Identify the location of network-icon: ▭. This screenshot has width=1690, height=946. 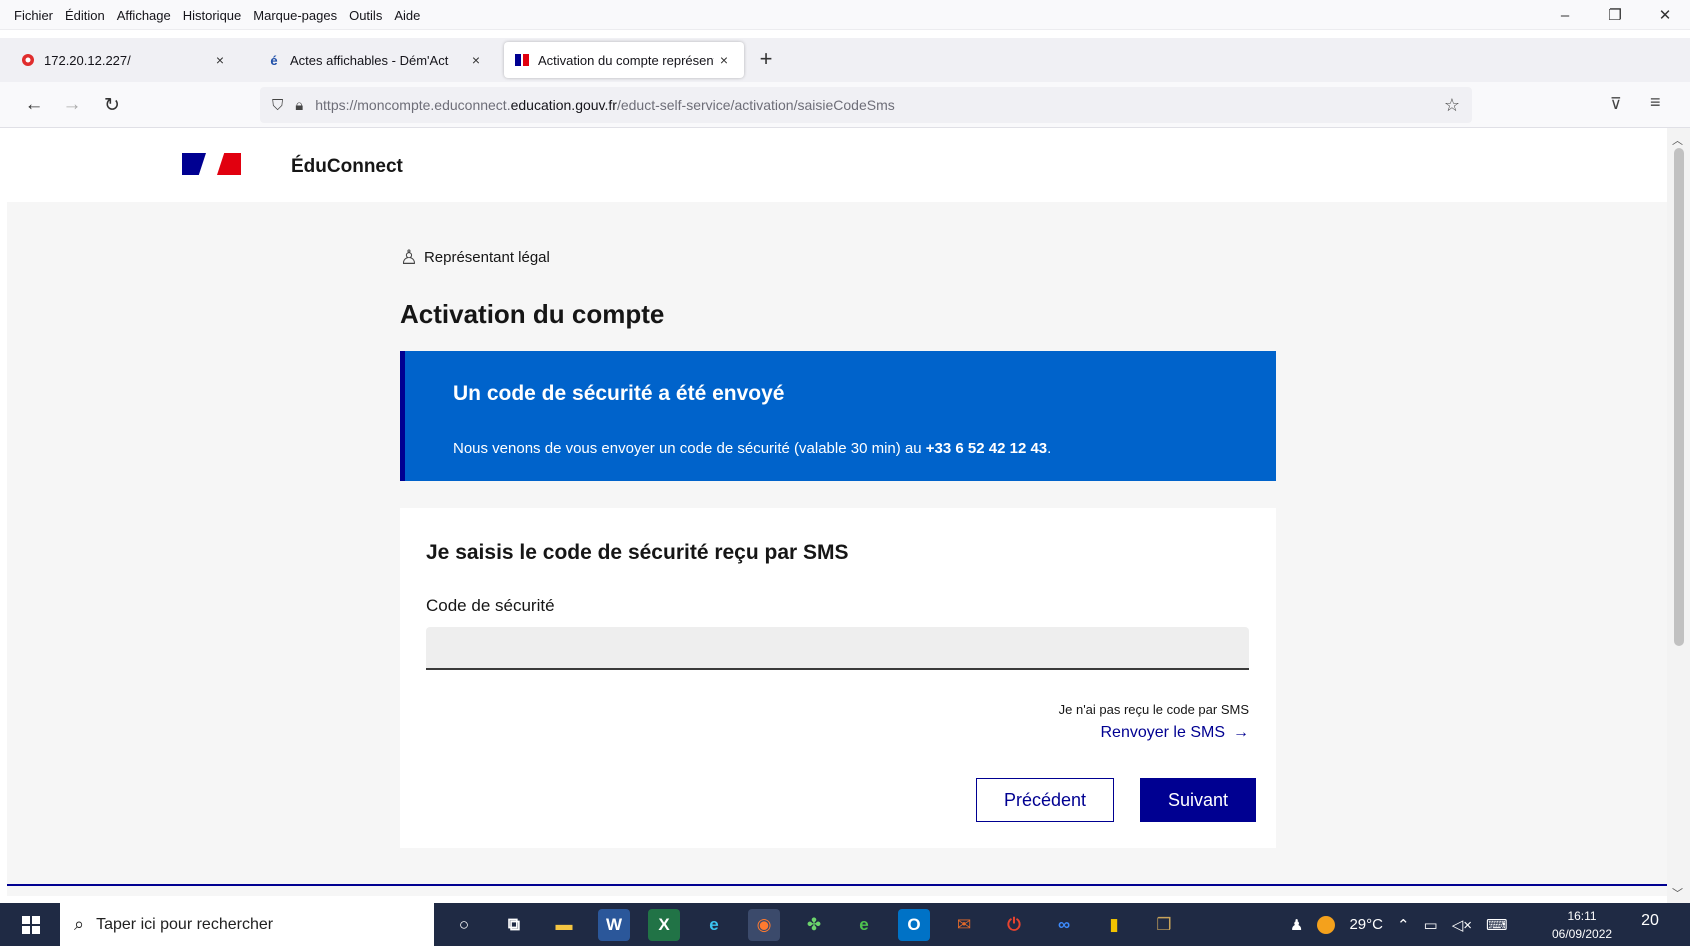
(1431, 925).